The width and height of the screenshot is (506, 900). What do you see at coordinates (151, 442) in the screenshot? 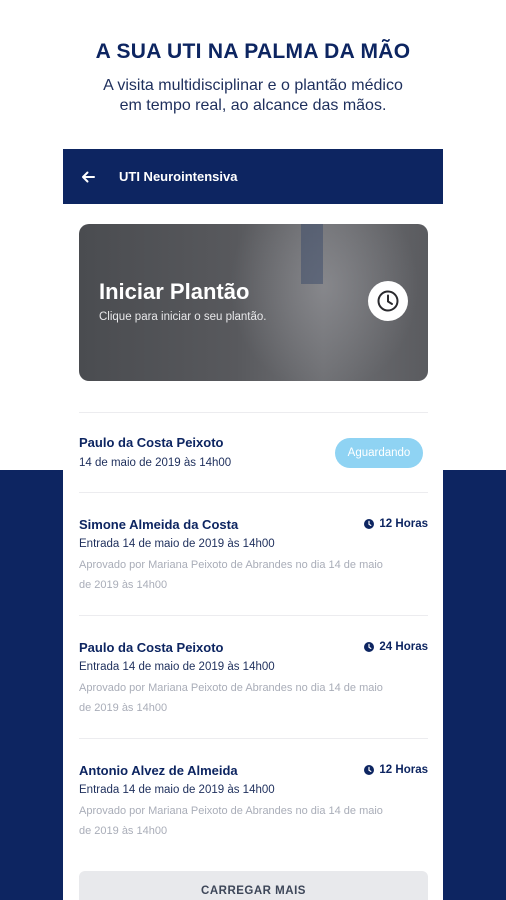
I see `pending-name: Paulo da Costa Peixoto` at bounding box center [151, 442].